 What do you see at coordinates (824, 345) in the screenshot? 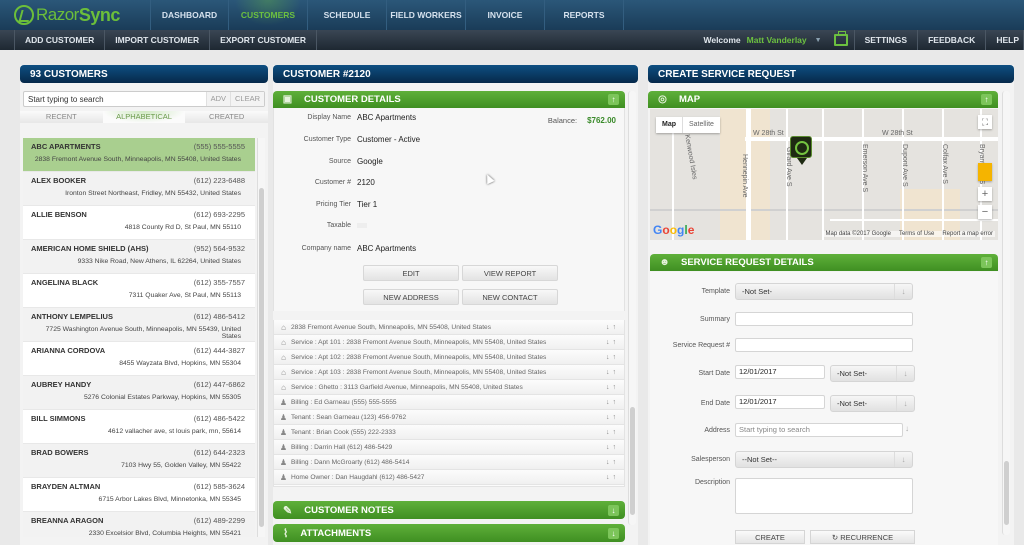
I see `service-request-number-input` at bounding box center [824, 345].